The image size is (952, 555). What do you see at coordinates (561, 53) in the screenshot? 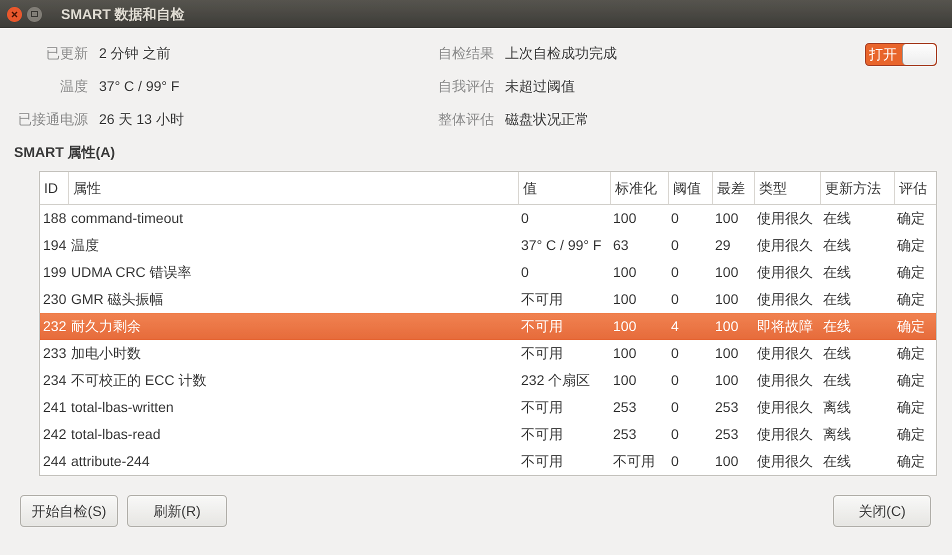
I see `field-value: 上次自检成功完成` at bounding box center [561, 53].